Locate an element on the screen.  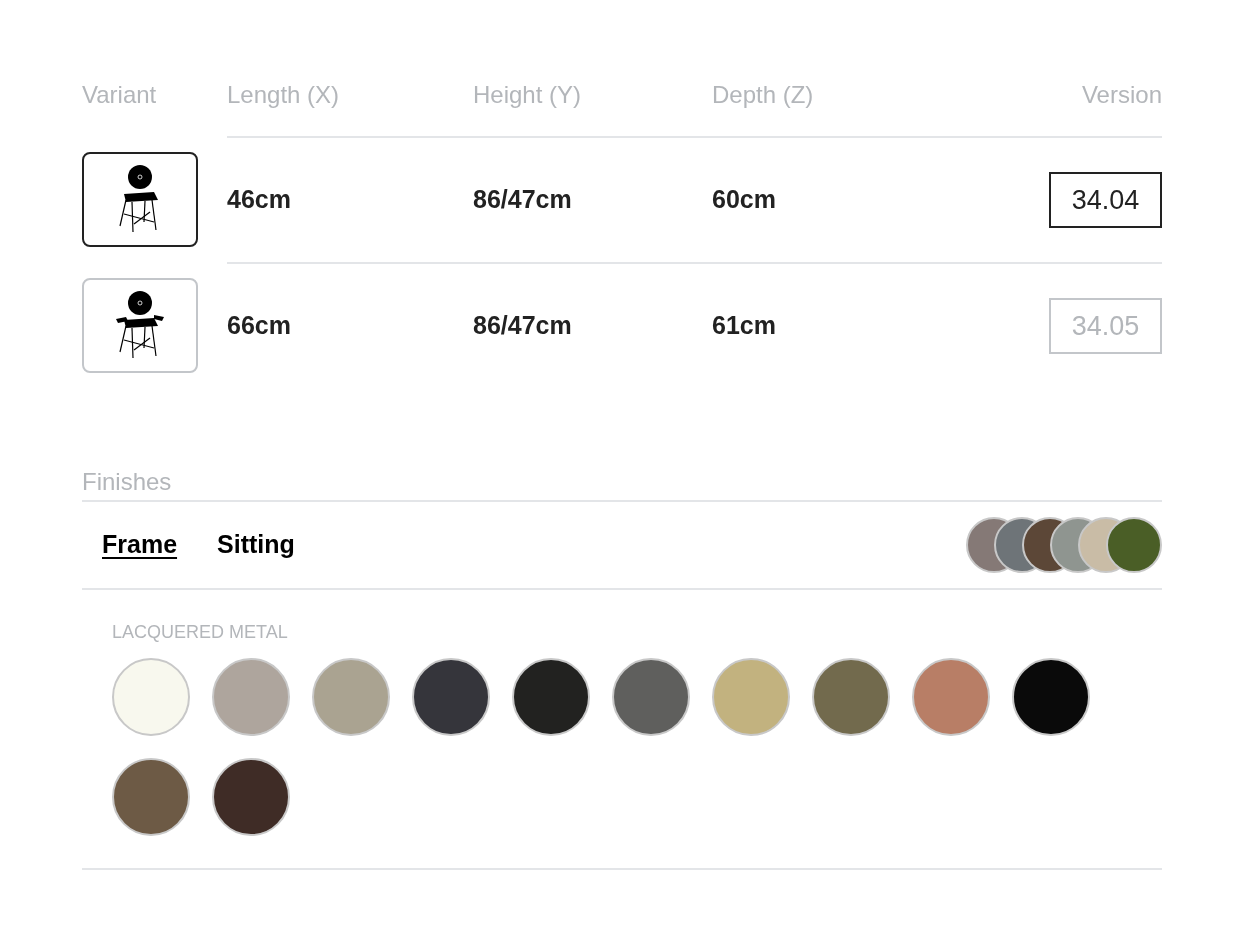
variant-thumbnail is located at coordinates (140, 199).